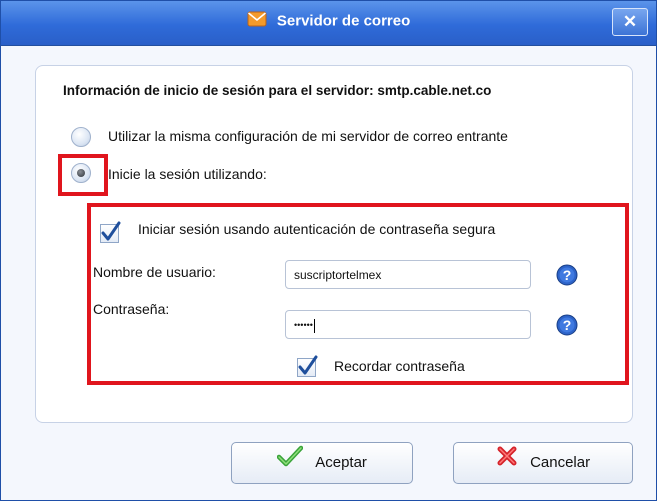  Describe the element at coordinates (187, 174) in the screenshot. I see `login-using-label: Inicie la sesión utilizando:` at that location.